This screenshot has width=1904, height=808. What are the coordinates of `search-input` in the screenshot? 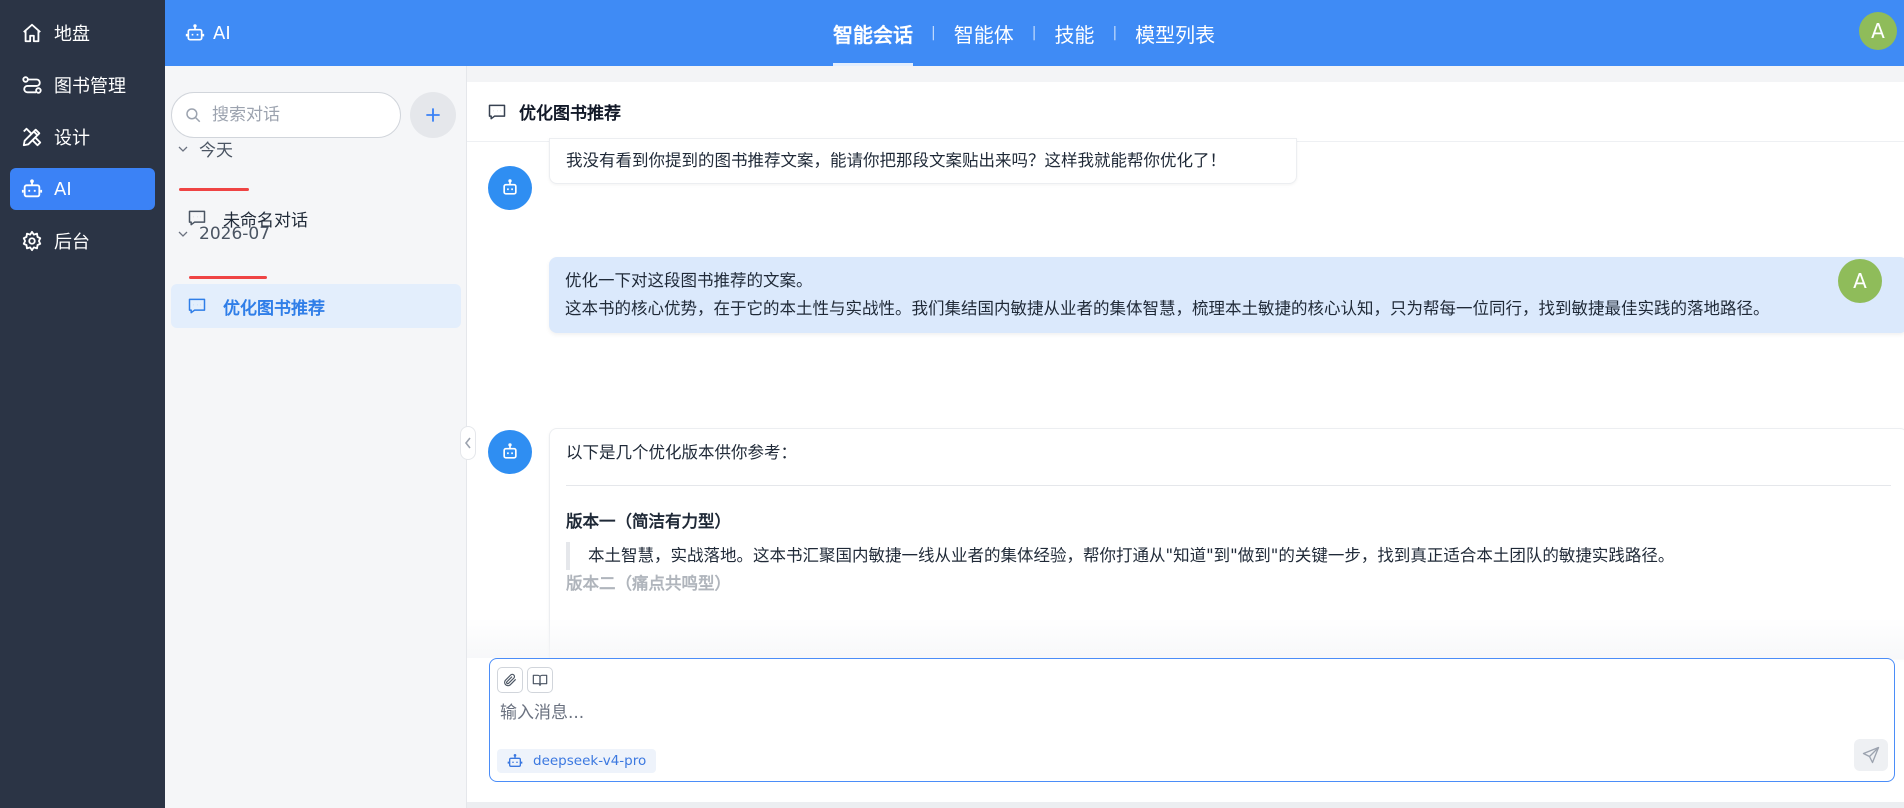 It's located at (297, 115).